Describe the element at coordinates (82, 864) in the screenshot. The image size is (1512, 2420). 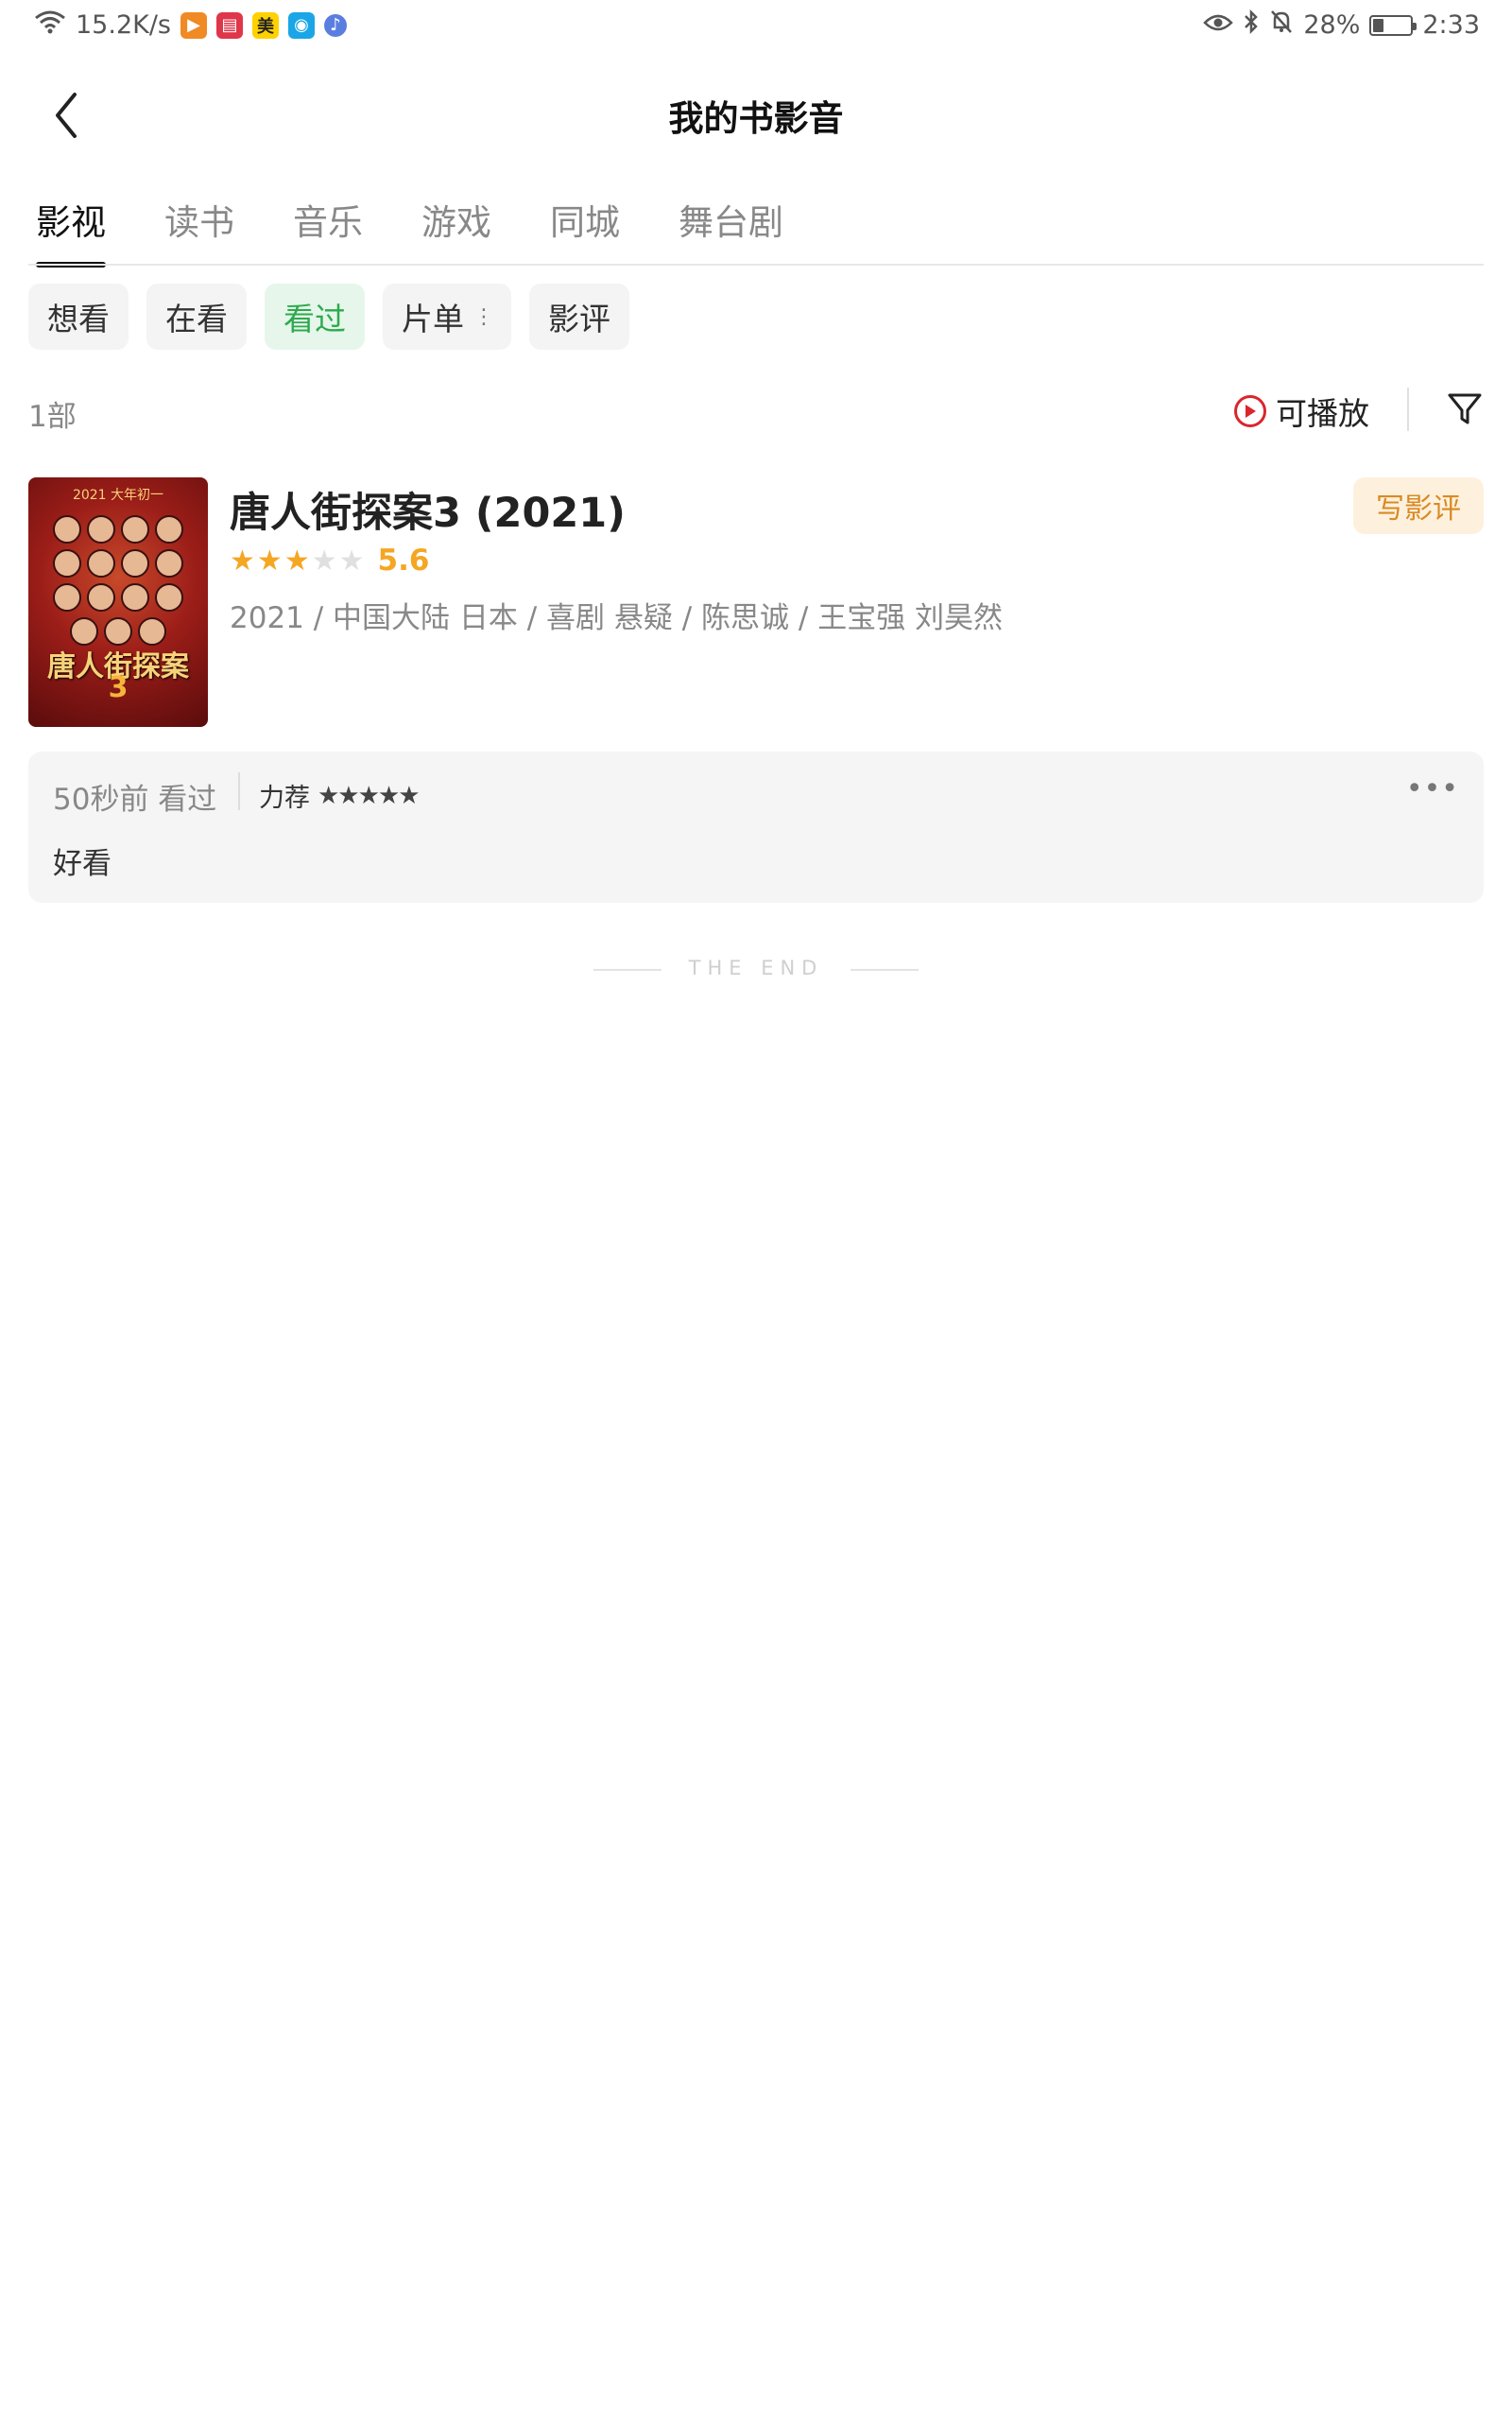
I see `review-text: 好看` at that location.